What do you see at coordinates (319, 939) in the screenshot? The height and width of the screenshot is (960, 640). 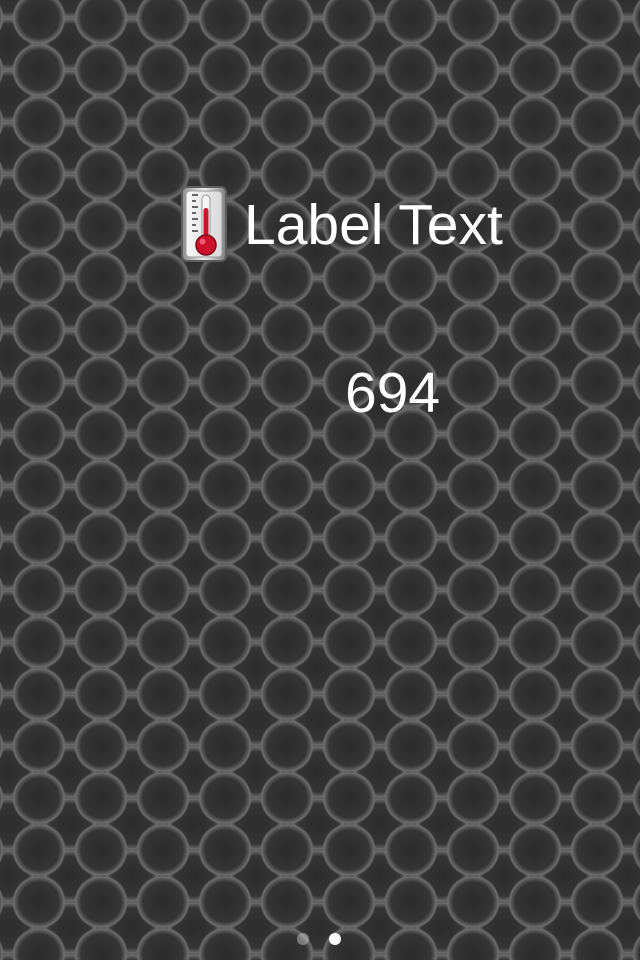 I see `page-indicator` at bounding box center [319, 939].